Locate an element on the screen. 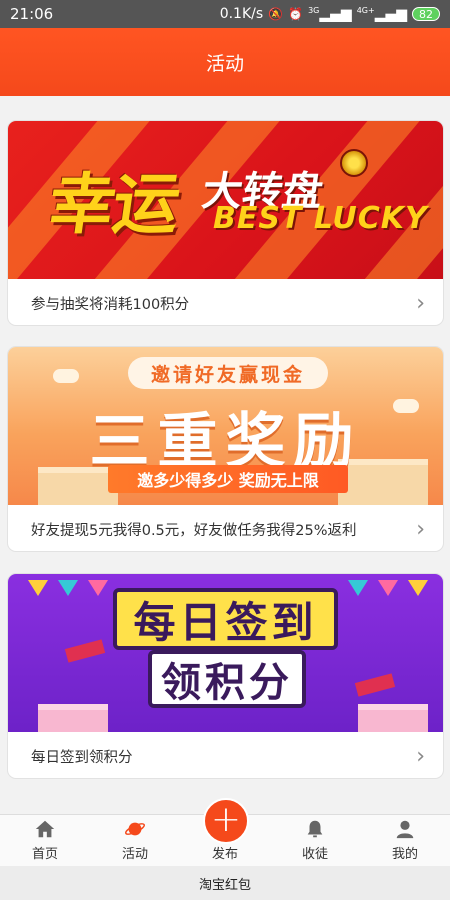  page-header: 活动 is located at coordinates (225, 62).